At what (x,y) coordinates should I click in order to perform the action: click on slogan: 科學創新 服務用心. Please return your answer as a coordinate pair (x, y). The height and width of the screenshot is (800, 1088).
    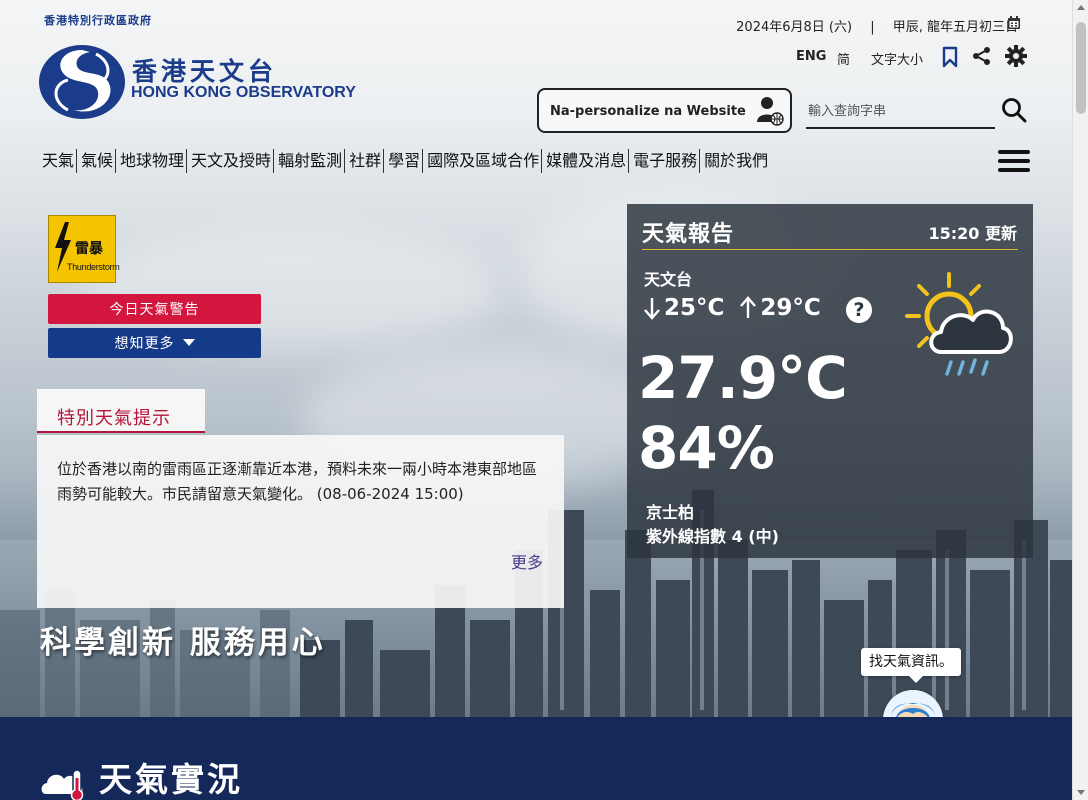
    Looking at the image, I should click on (183, 643).